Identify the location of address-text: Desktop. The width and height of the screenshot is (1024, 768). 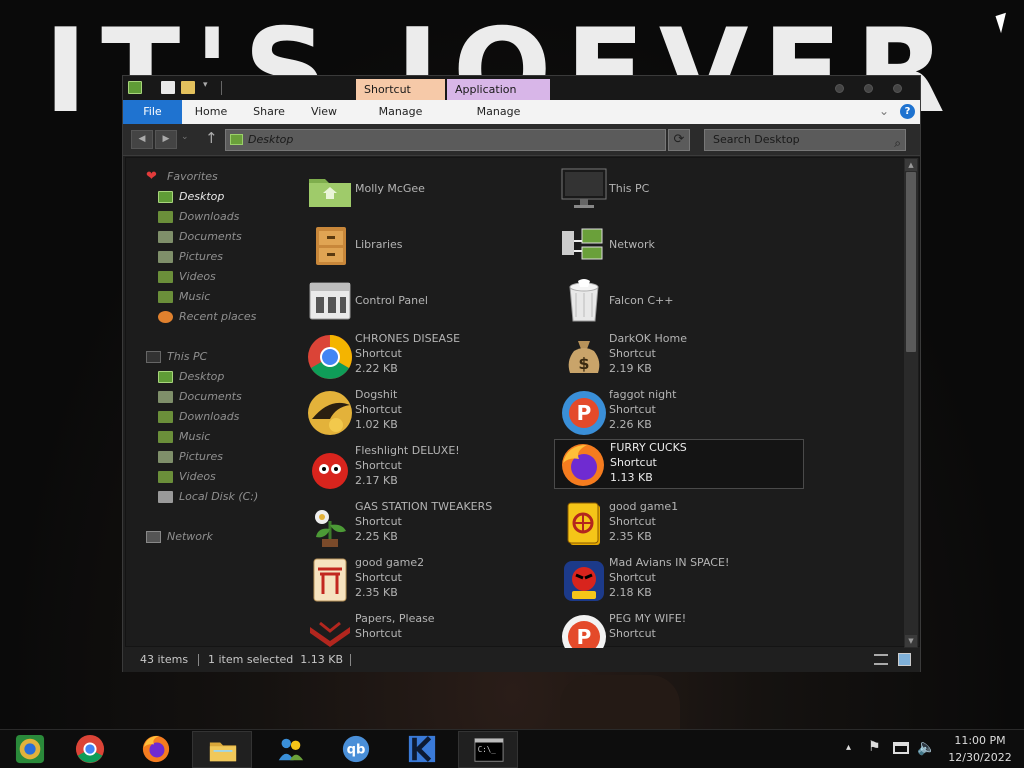
(271, 139).